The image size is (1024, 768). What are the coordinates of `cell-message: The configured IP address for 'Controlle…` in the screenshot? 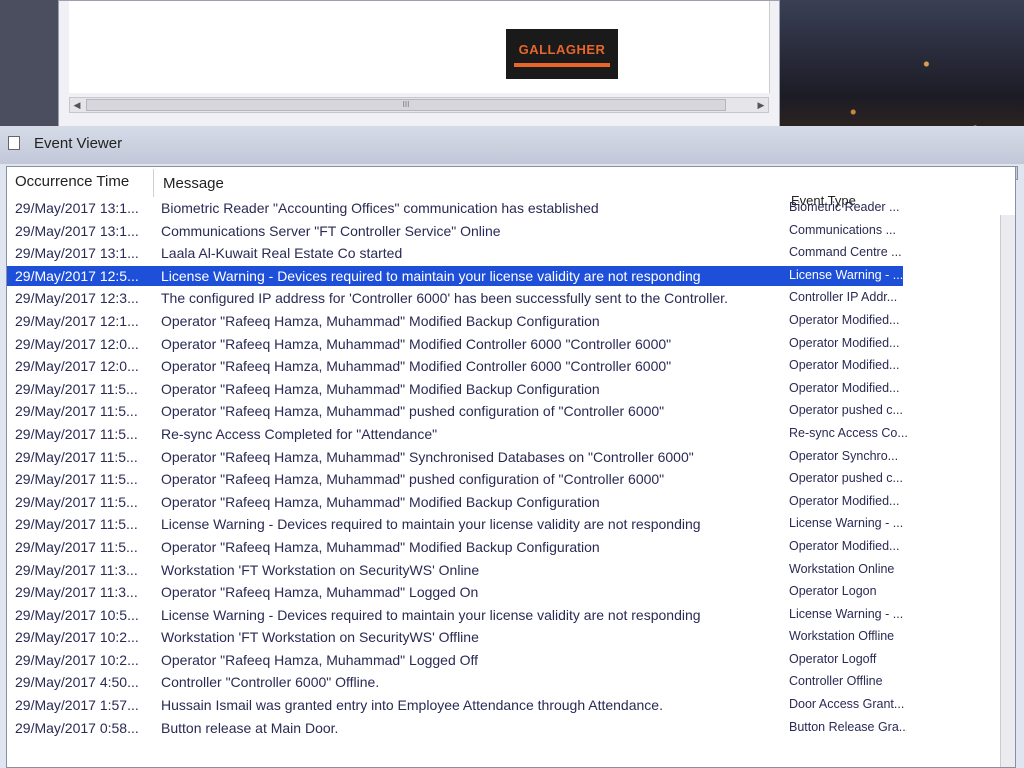 It's located at (444, 298).